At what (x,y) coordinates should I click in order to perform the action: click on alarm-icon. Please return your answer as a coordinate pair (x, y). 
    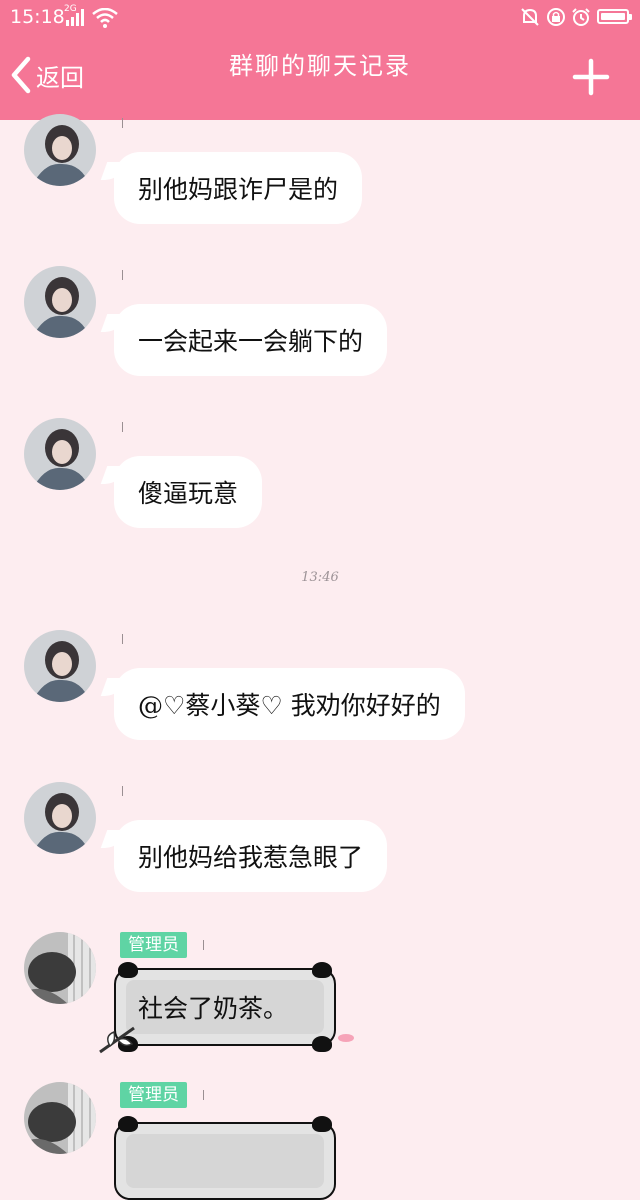
    Looking at the image, I should click on (581, 17).